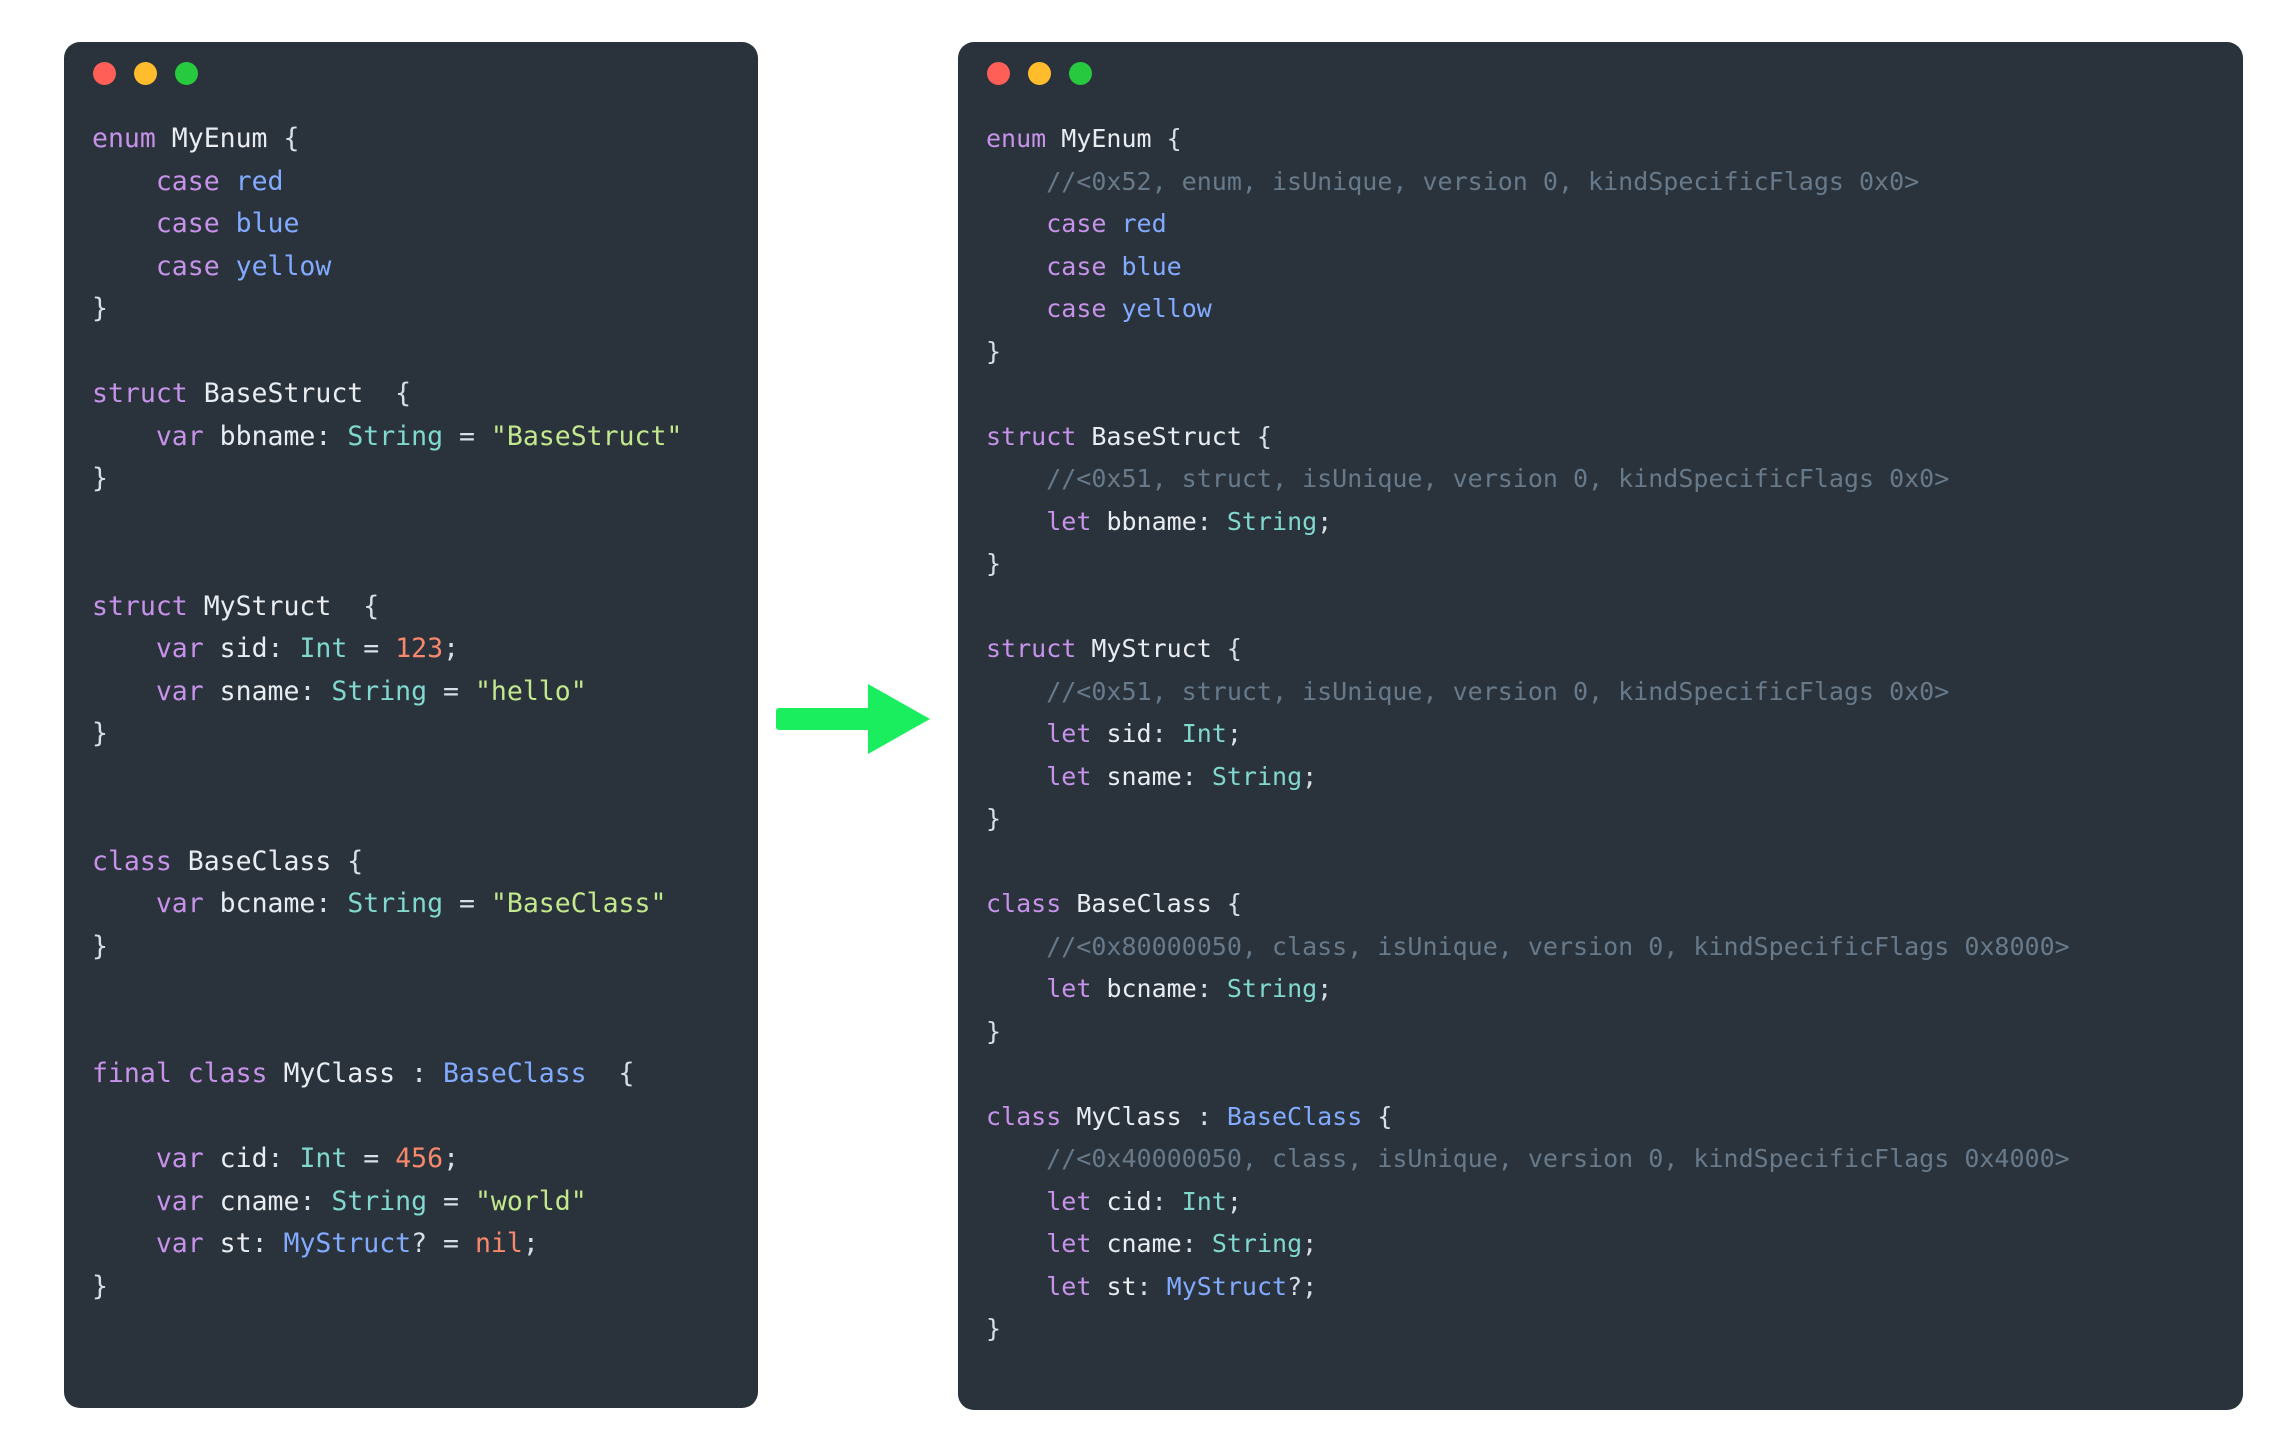 This screenshot has height=1446, width=2278. What do you see at coordinates (425, 1244) in the screenshot?
I see `code-line: var st: MyStruct? = nil;` at bounding box center [425, 1244].